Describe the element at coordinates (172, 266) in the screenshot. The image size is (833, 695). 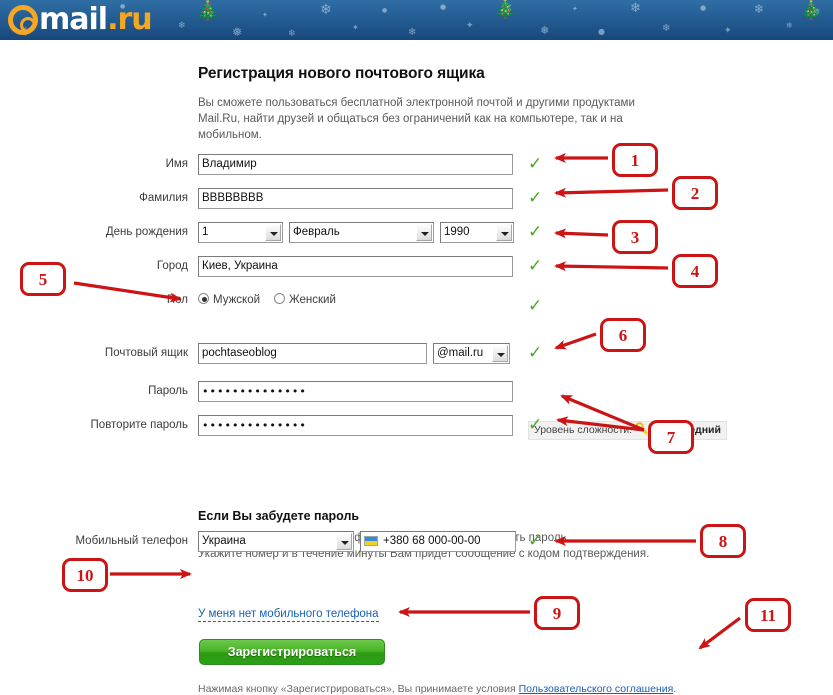
I see `city-label: Город` at that location.